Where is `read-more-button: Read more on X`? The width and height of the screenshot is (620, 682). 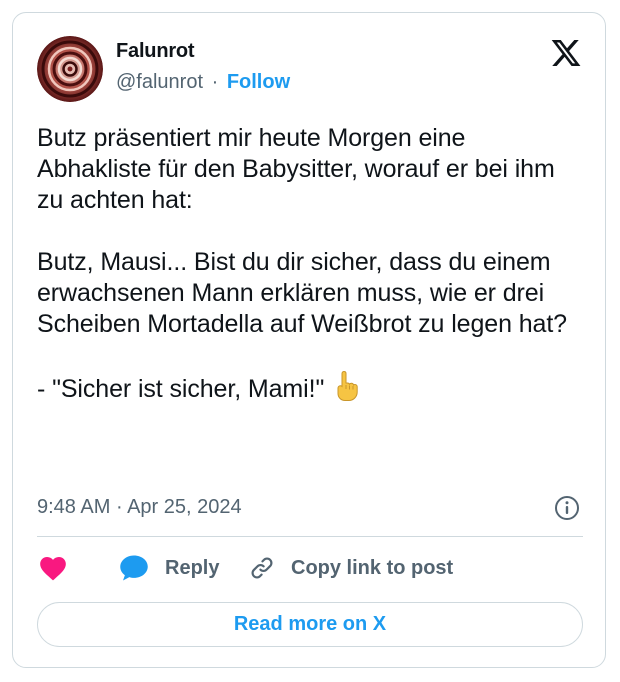 read-more-button: Read more on X is located at coordinates (310, 624).